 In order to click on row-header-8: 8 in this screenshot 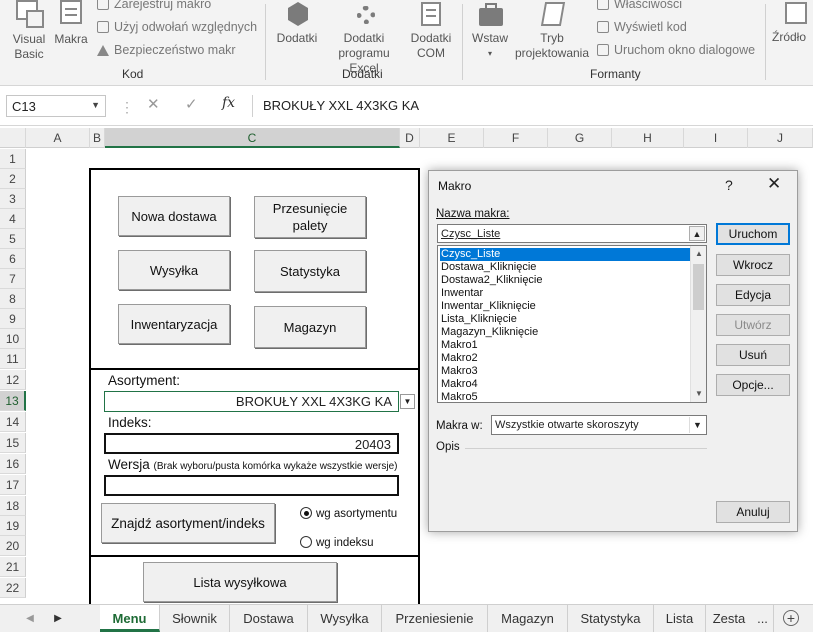, I will do `click(13, 299)`.